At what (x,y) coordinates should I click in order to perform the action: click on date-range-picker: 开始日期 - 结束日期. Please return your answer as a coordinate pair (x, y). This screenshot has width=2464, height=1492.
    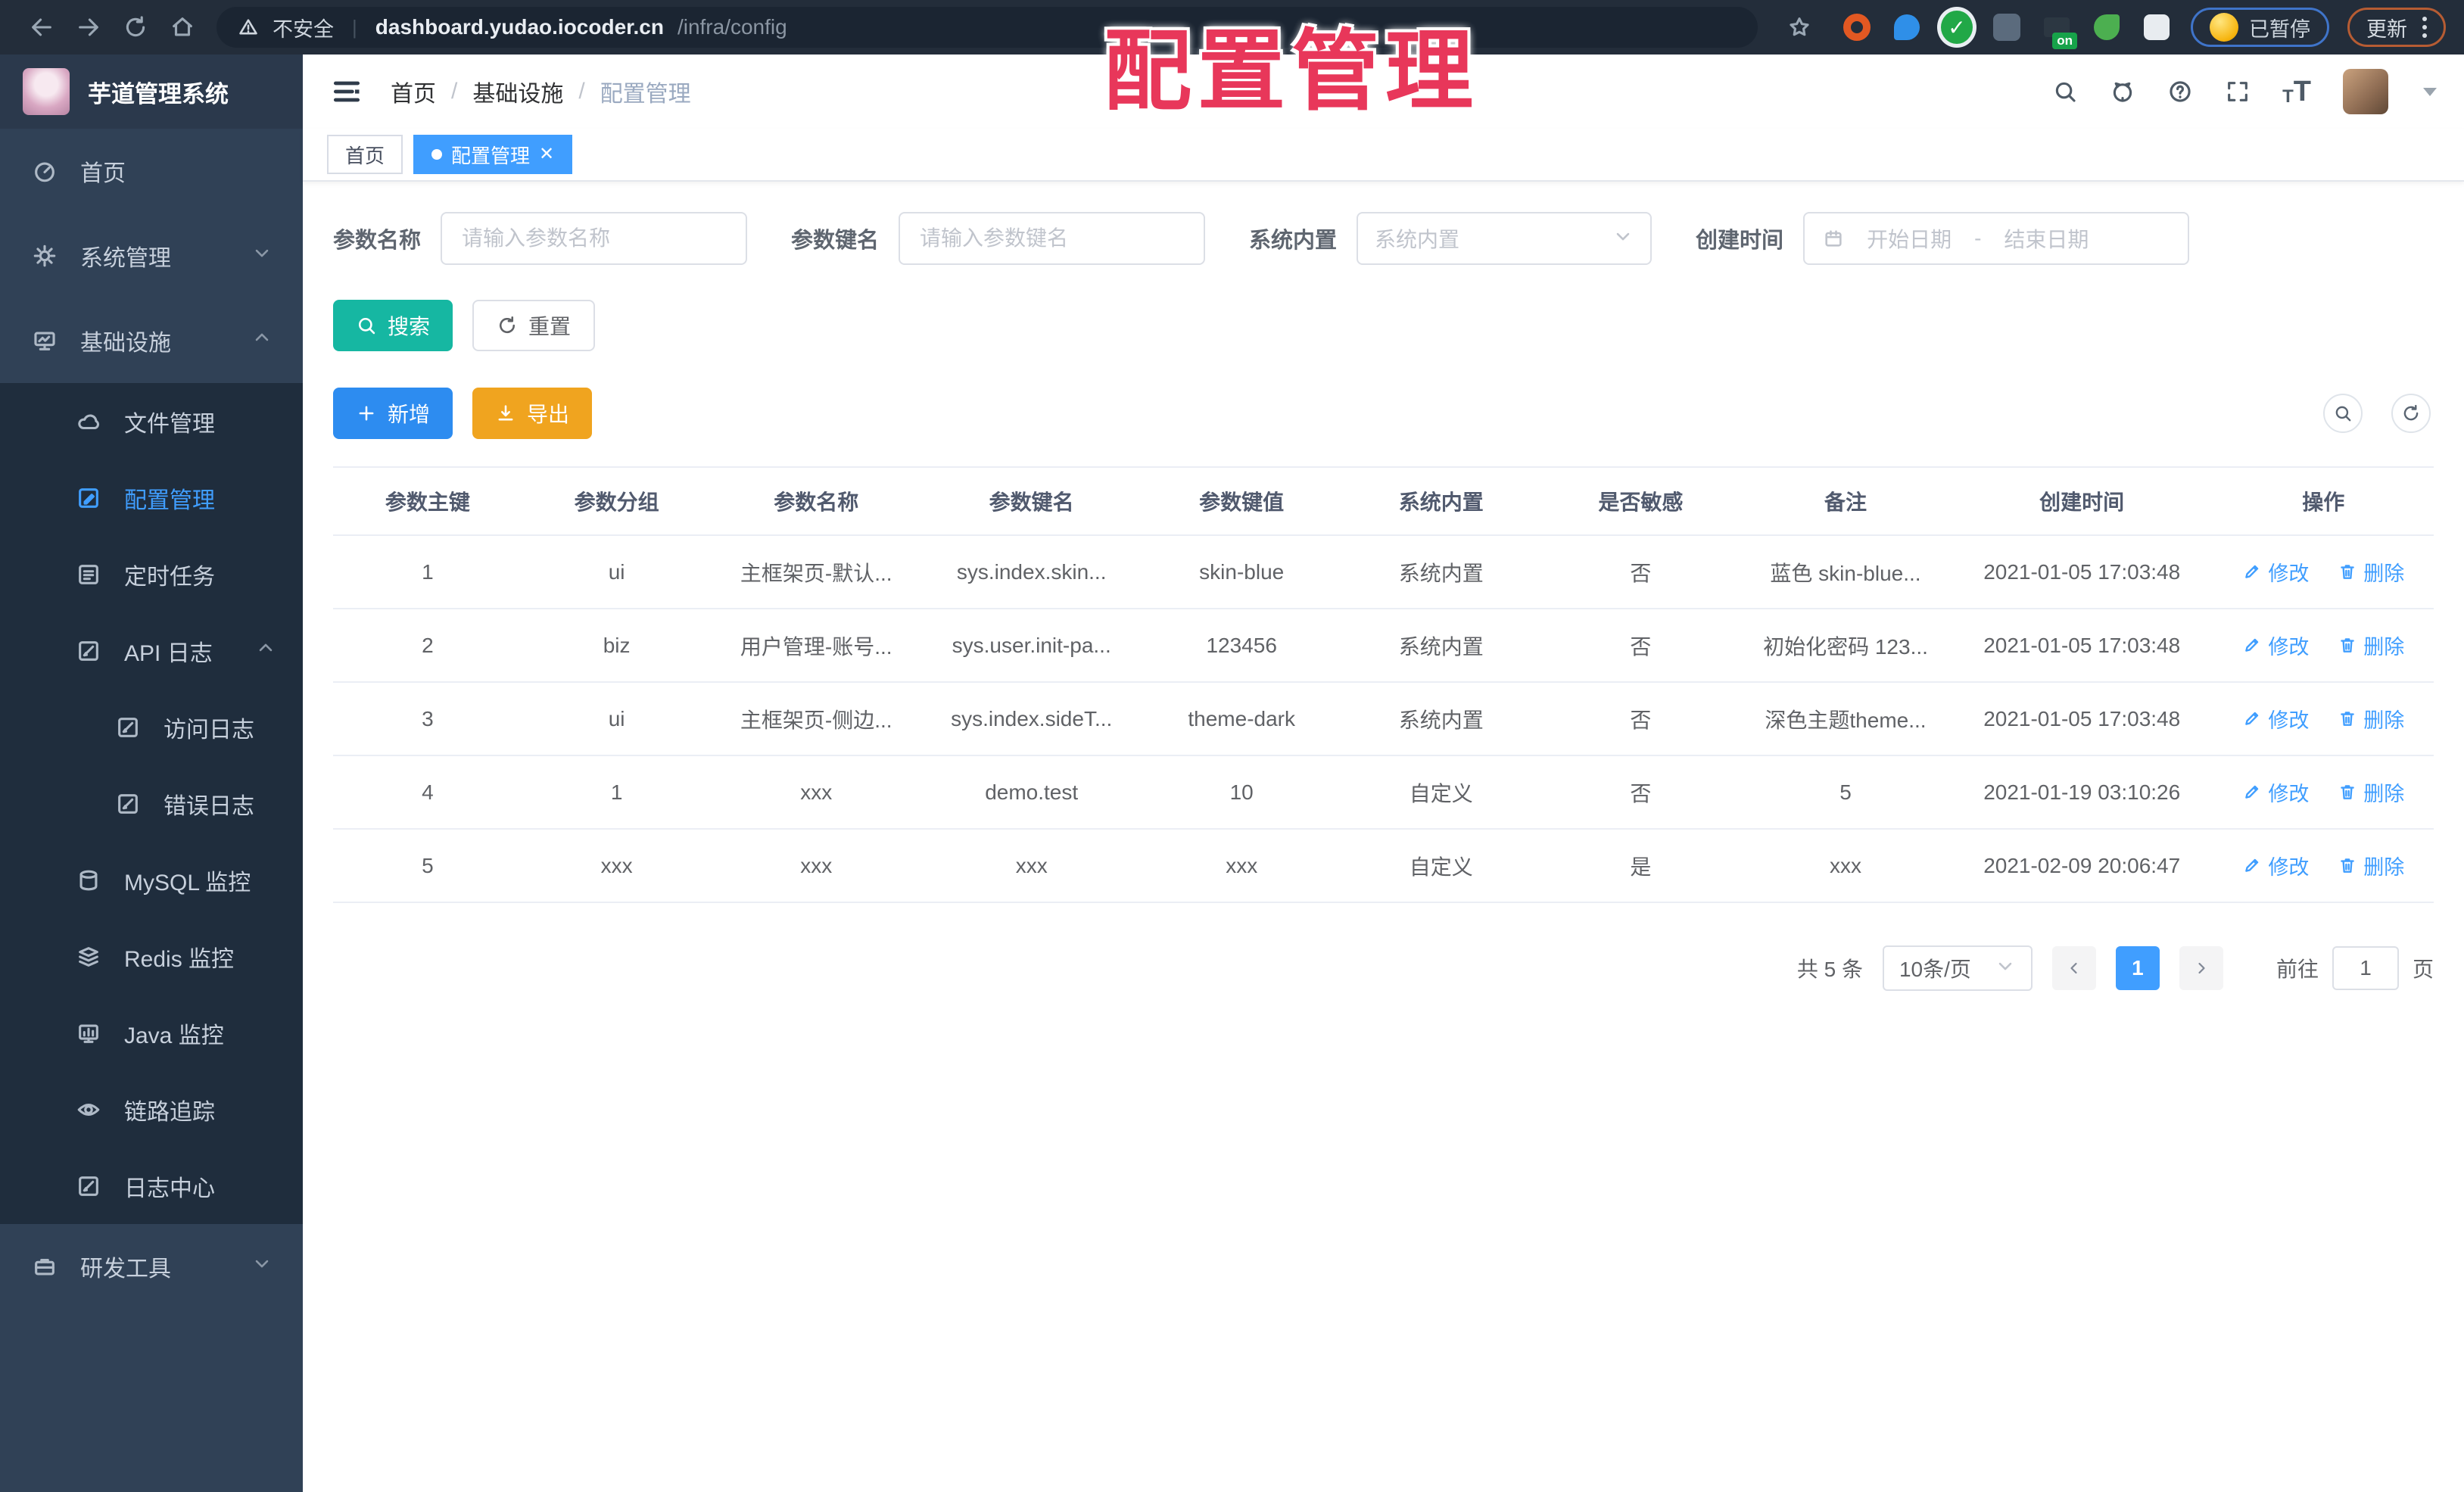
    Looking at the image, I should click on (1996, 238).